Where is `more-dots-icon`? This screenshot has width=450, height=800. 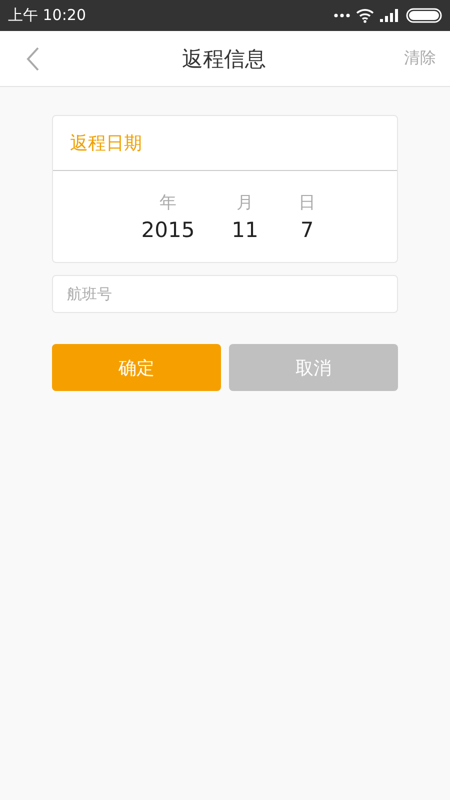
more-dots-icon is located at coordinates (342, 15).